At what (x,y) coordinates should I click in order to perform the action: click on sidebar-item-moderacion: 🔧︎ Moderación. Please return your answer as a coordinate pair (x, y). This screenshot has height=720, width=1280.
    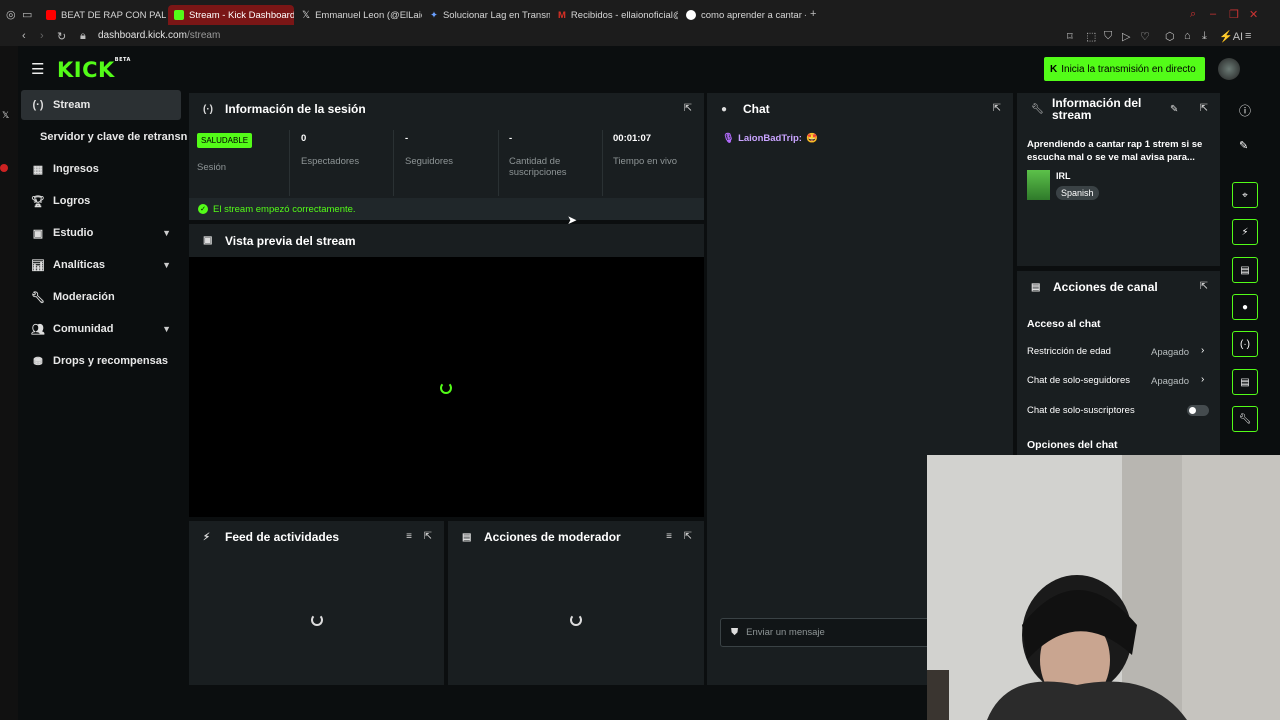
    Looking at the image, I should click on (101, 297).